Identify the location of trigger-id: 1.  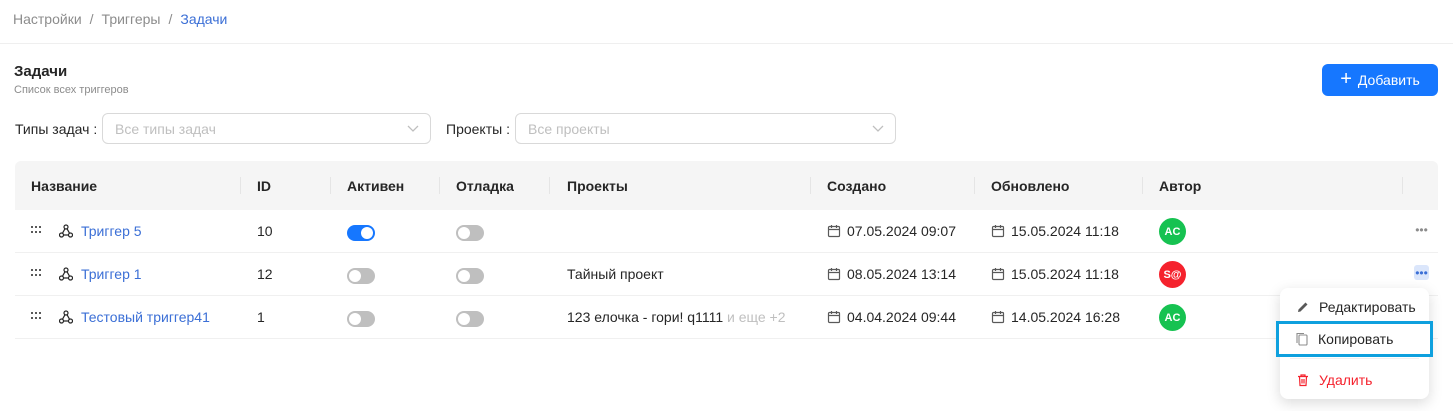
(261, 317).